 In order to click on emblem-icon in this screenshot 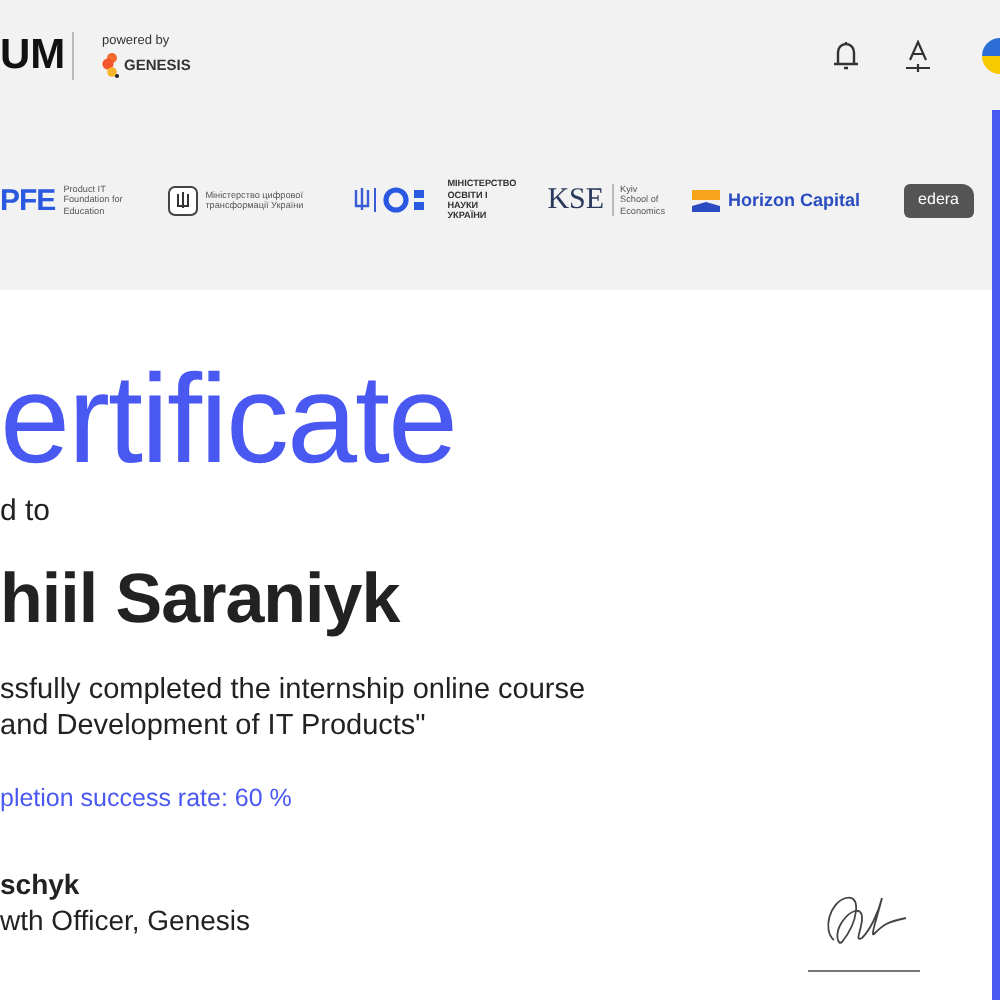, I will do `click(182, 200)`.